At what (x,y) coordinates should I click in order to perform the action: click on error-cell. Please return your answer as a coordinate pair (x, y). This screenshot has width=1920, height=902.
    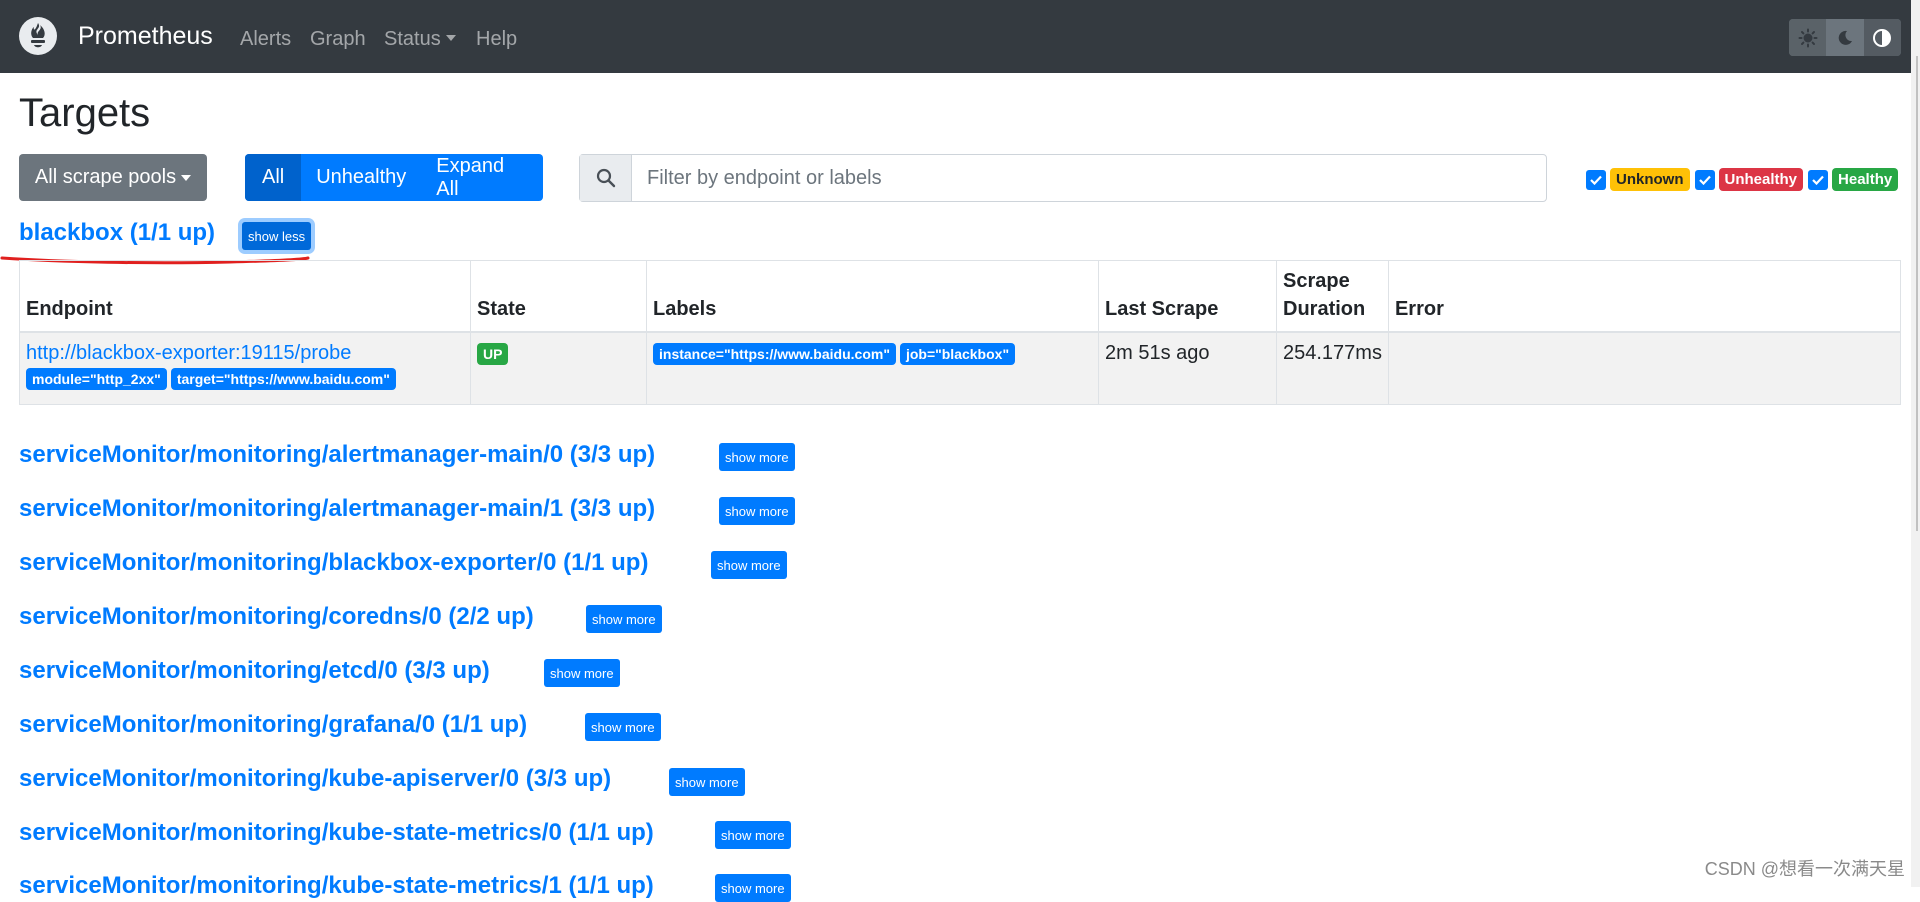
    Looking at the image, I should click on (1644, 368).